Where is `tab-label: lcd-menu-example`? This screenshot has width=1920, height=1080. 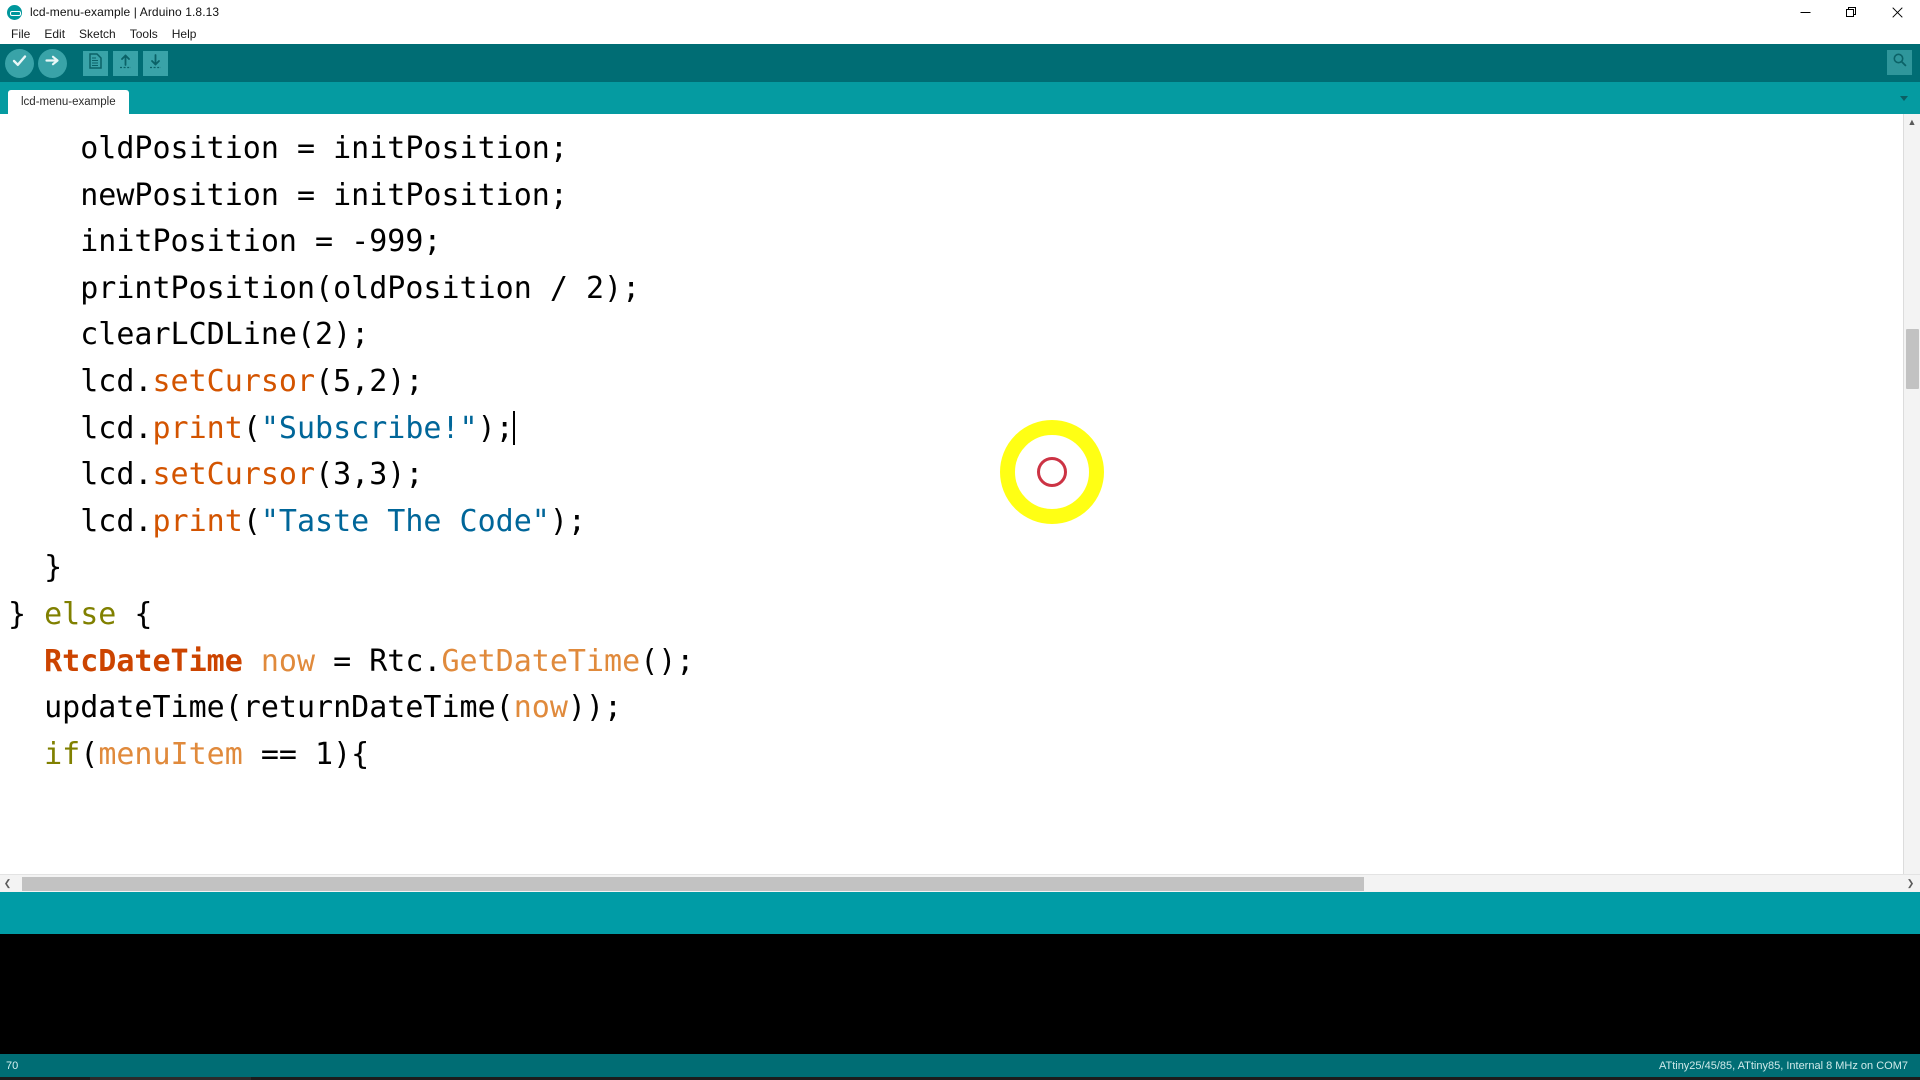
tab-label: lcd-menu-example is located at coordinates (68, 102).